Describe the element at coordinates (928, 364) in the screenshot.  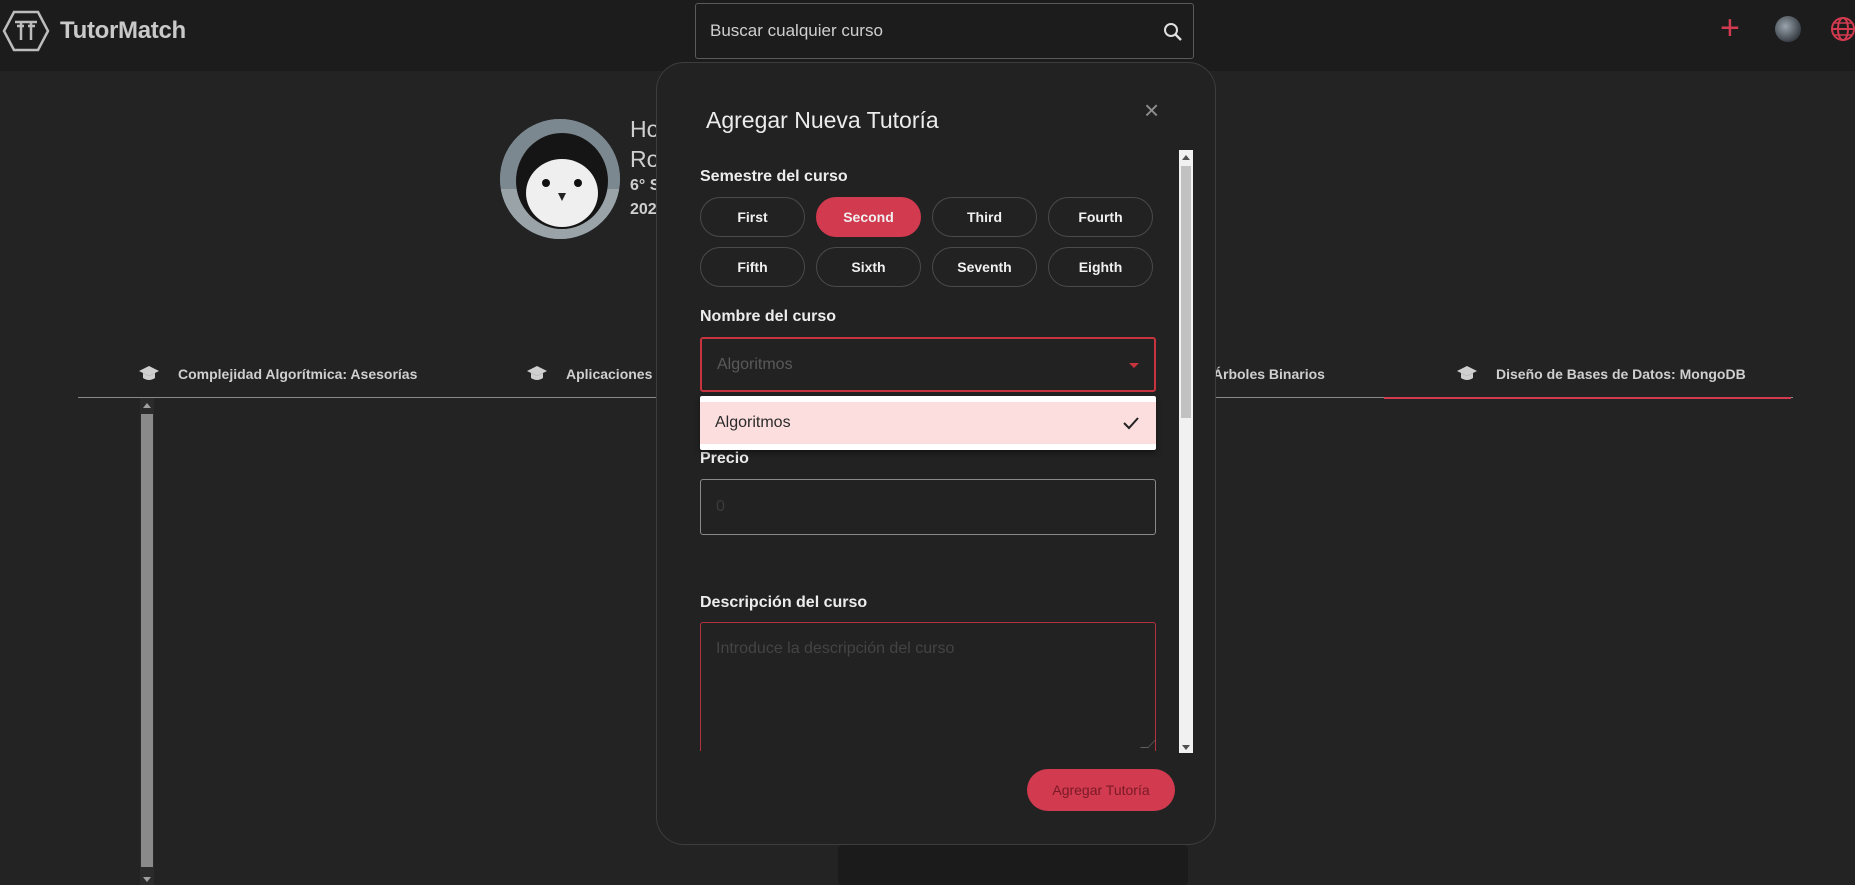
I see `course-name-select: Algoritmos` at that location.